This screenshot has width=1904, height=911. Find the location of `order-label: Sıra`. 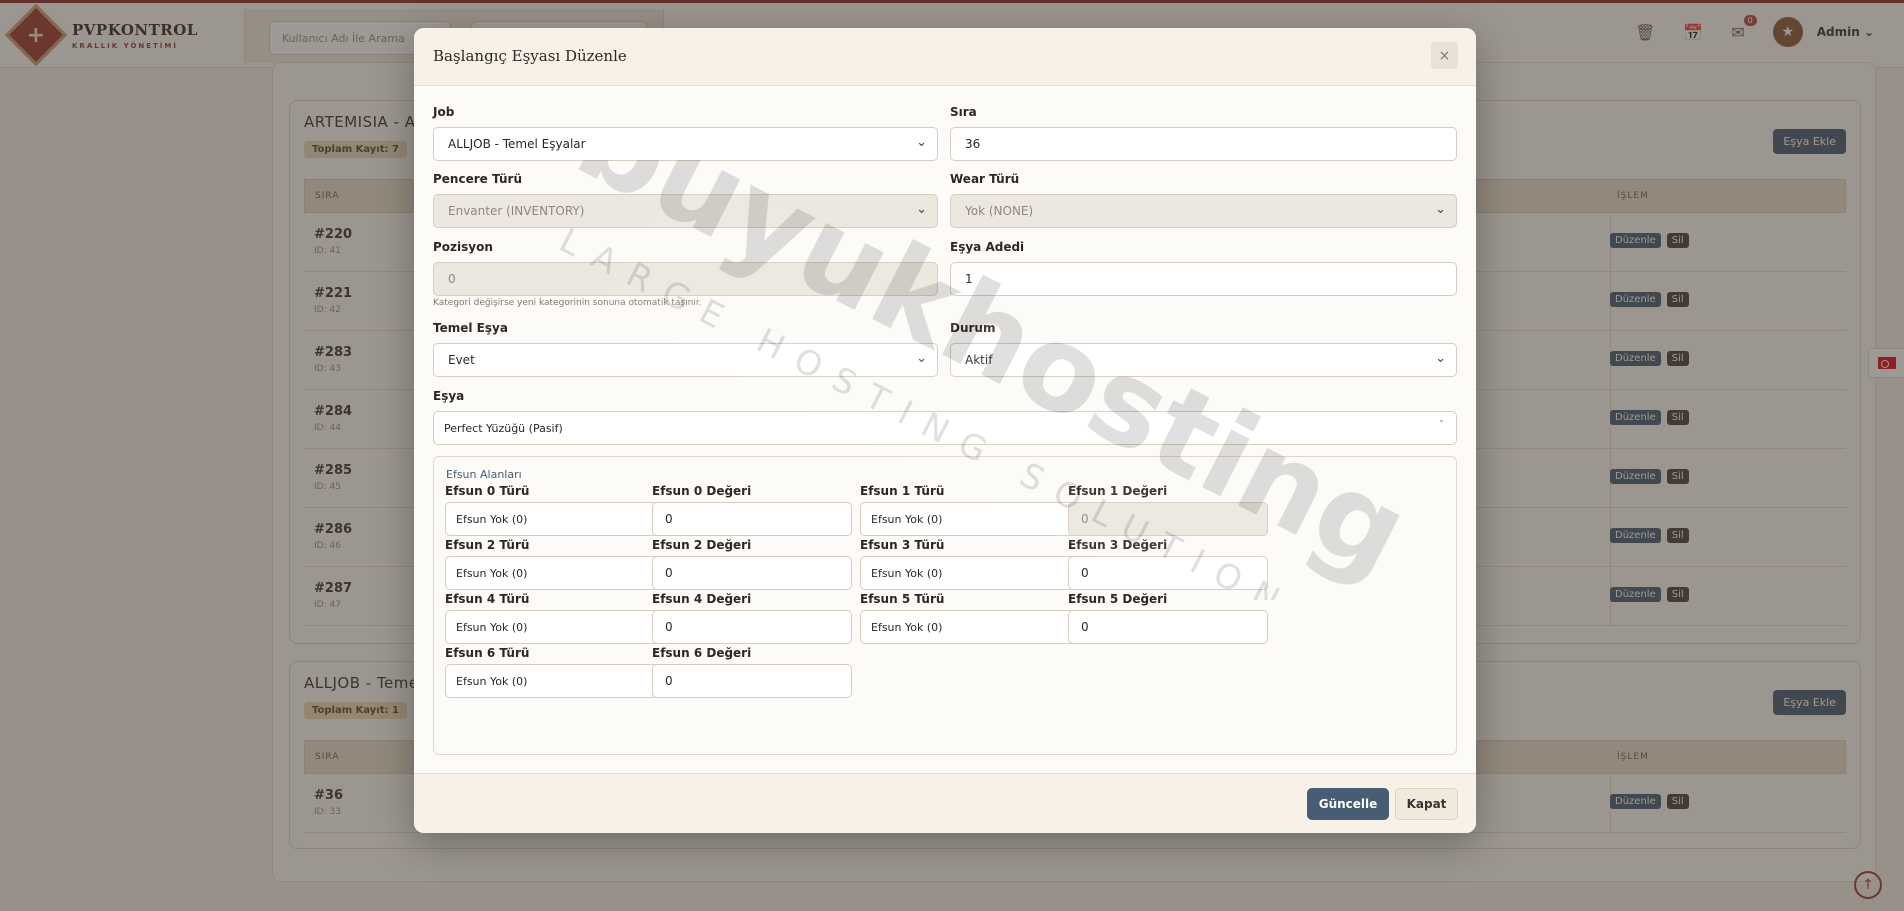

order-label: Sıra is located at coordinates (963, 112).